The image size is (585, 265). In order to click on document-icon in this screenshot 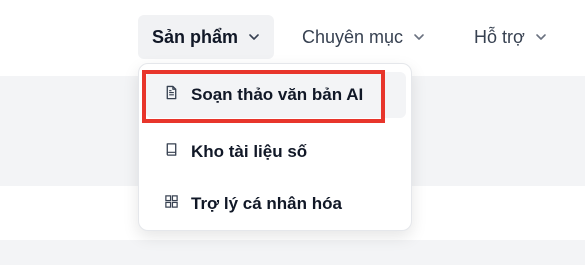, I will do `click(171, 95)`.